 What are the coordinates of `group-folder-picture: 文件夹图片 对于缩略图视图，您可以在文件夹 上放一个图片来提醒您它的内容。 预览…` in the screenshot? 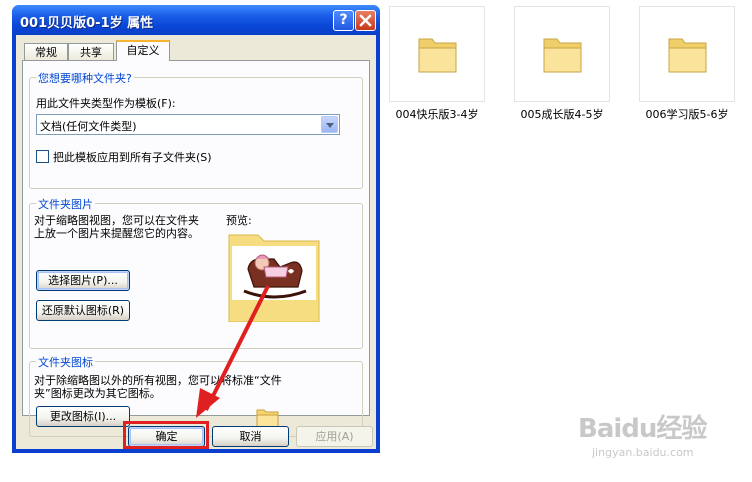 It's located at (196, 272).